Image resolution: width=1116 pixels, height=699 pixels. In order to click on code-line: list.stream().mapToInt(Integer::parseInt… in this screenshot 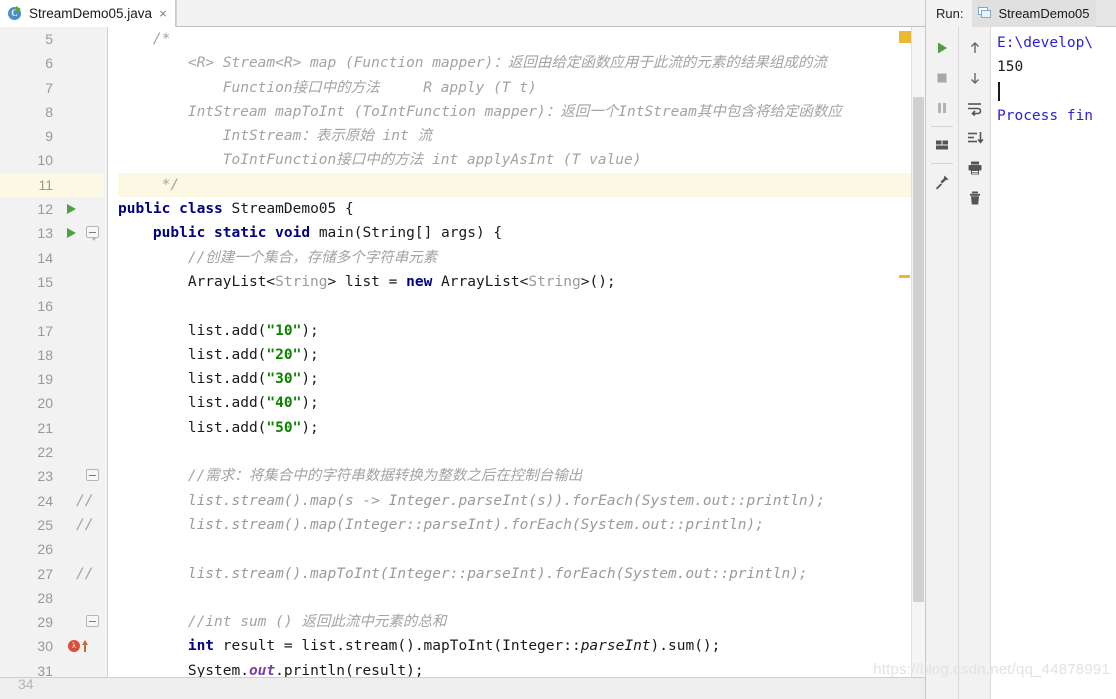, I will do `click(521, 574)`.